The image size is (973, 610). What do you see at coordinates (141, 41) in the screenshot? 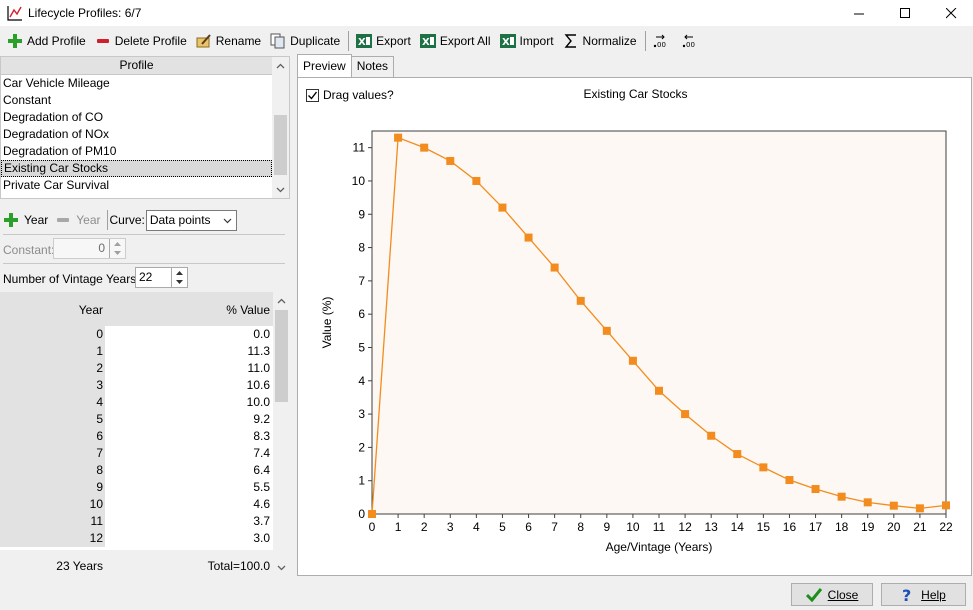
I see `delete-profile-button: Delete Profile` at bounding box center [141, 41].